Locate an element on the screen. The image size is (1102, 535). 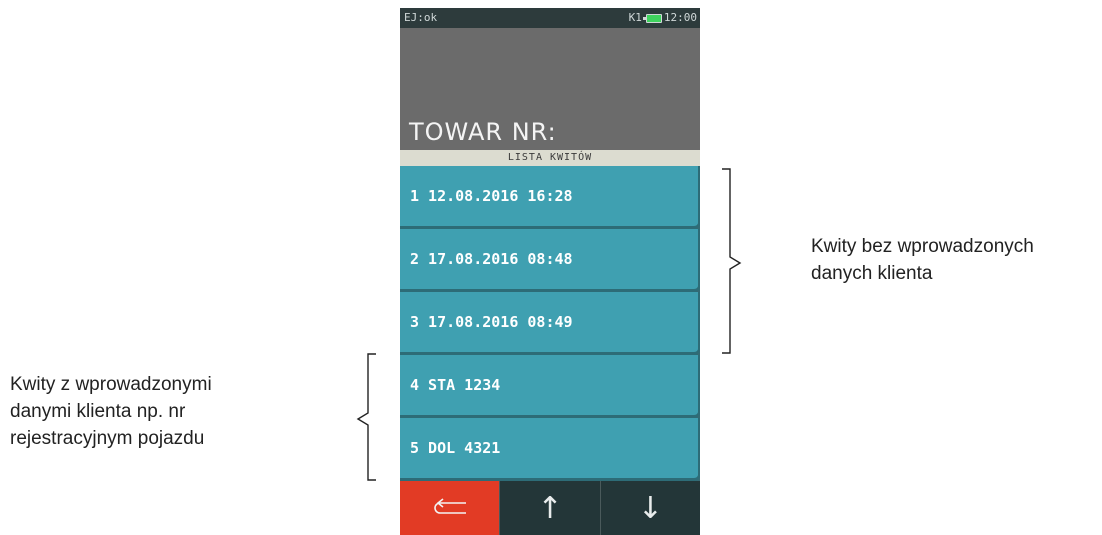
scroll-up-button: ↑ is located at coordinates (549, 508).